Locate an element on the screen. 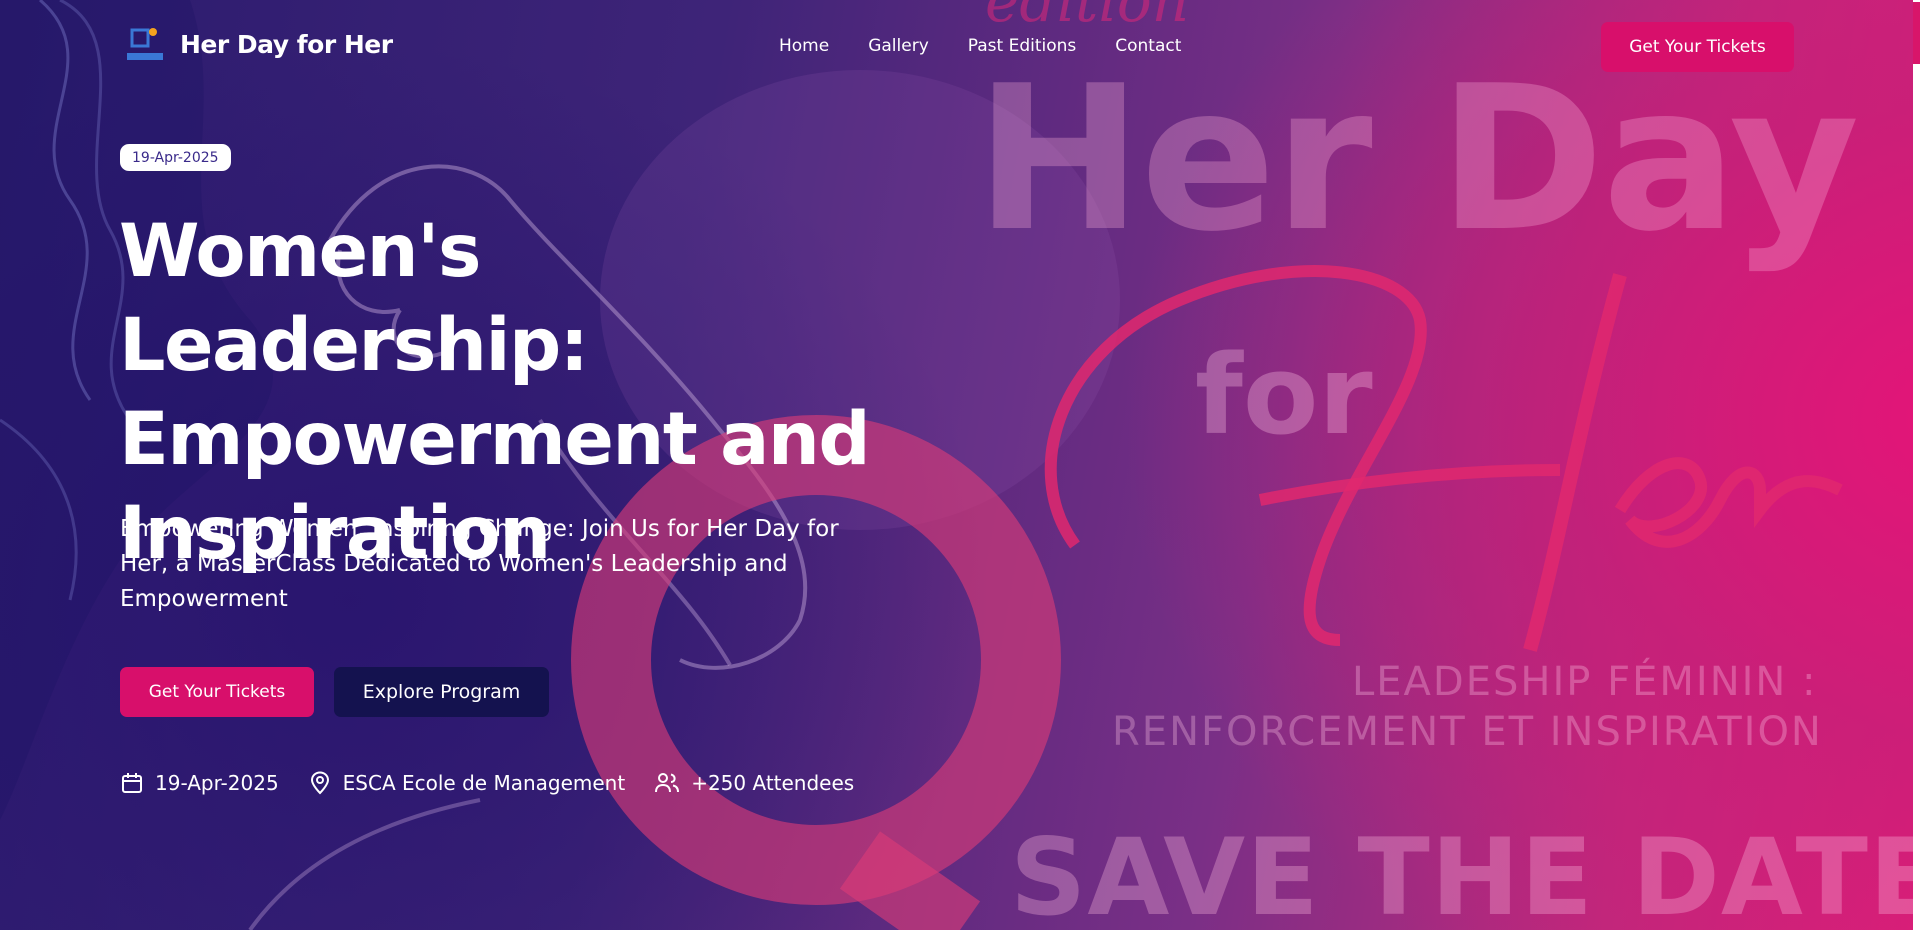  nav-get-tickets-button: Get Your Tickets is located at coordinates (1697, 47).